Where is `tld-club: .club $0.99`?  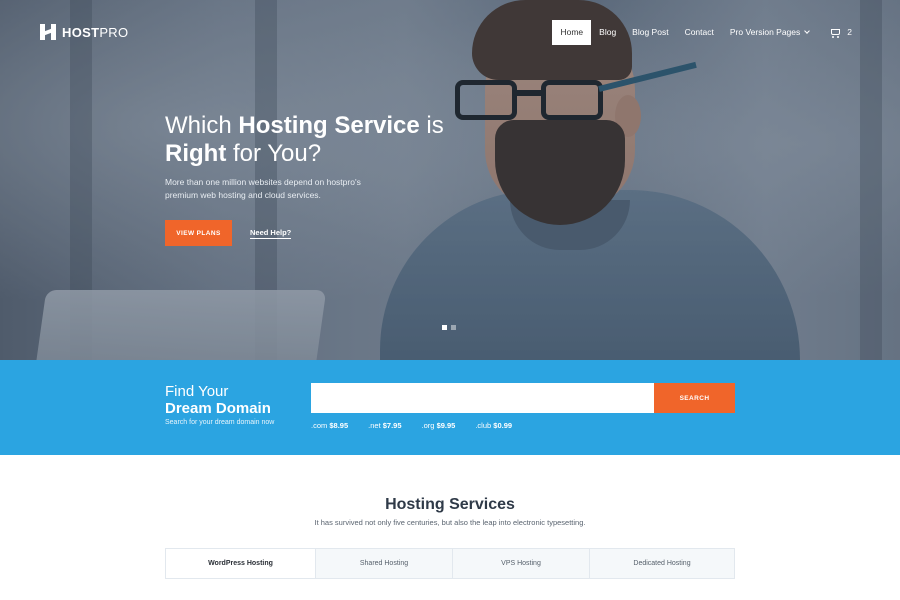
tld-club: .club $0.99 is located at coordinates (494, 425).